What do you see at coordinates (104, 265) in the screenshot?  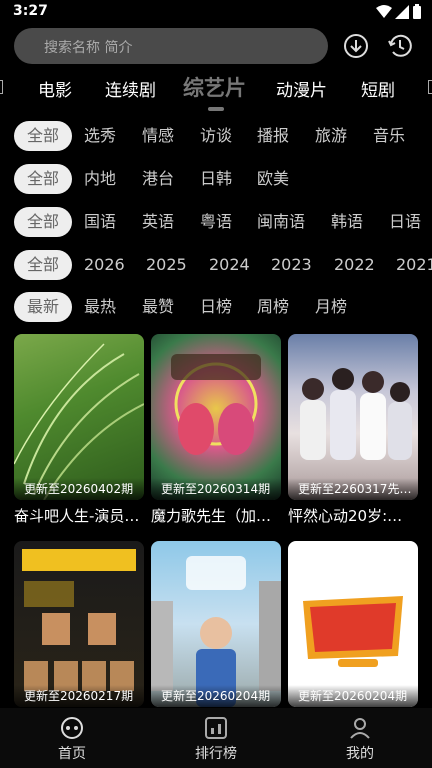 I see `filter-year-item: 2026` at bounding box center [104, 265].